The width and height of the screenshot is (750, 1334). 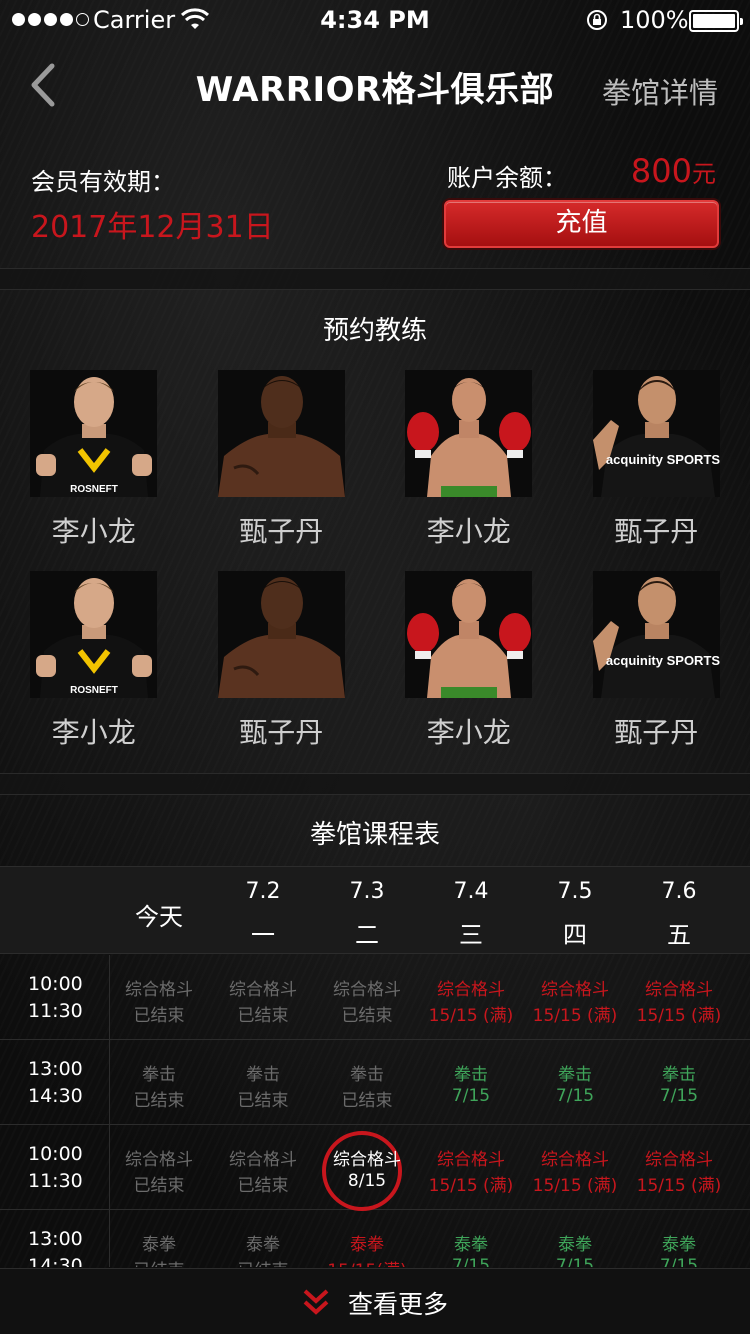 What do you see at coordinates (263, 891) in the screenshot?
I see `day-date: 7.2` at bounding box center [263, 891].